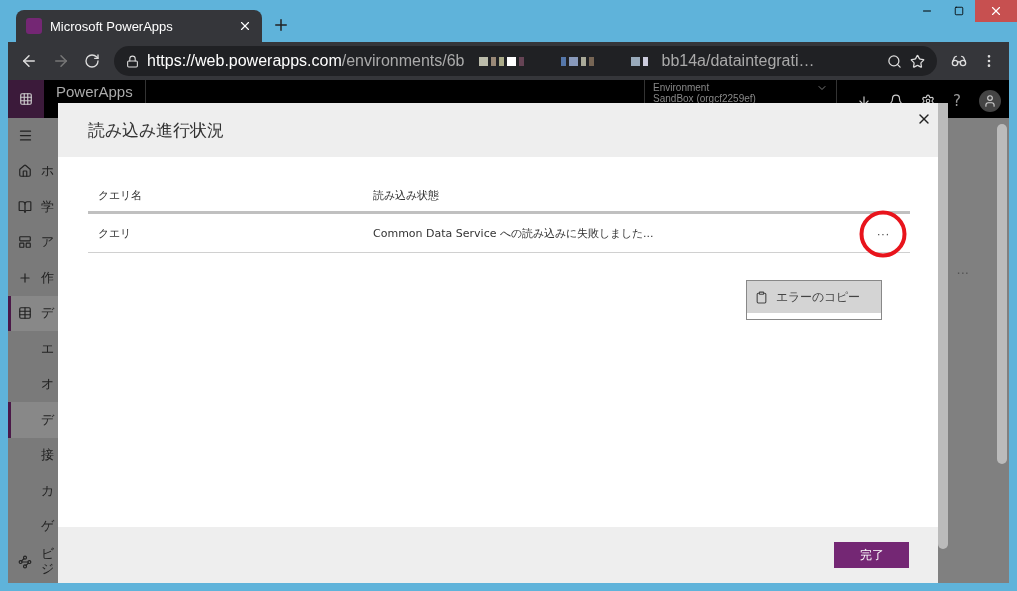 The height and width of the screenshot is (591, 1017). I want to click on avatar-button, so click(990, 101).